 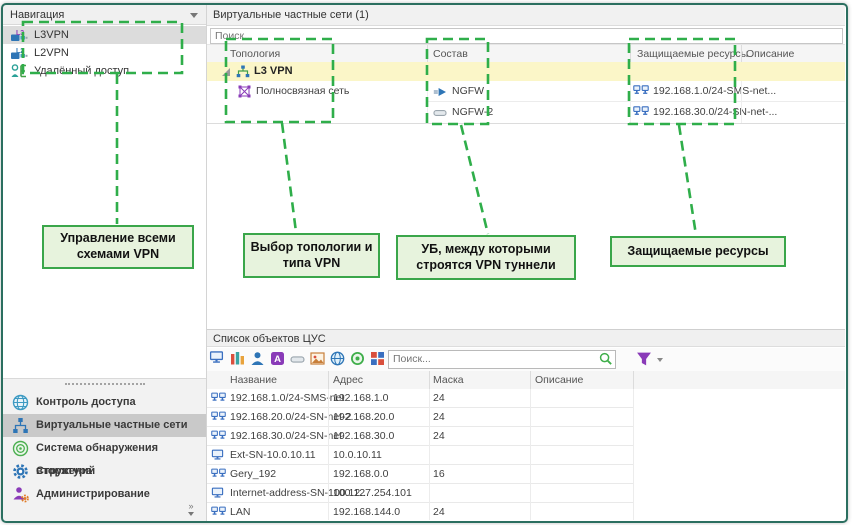 What do you see at coordinates (318, 359) in the screenshot?
I see `image-icon` at bounding box center [318, 359].